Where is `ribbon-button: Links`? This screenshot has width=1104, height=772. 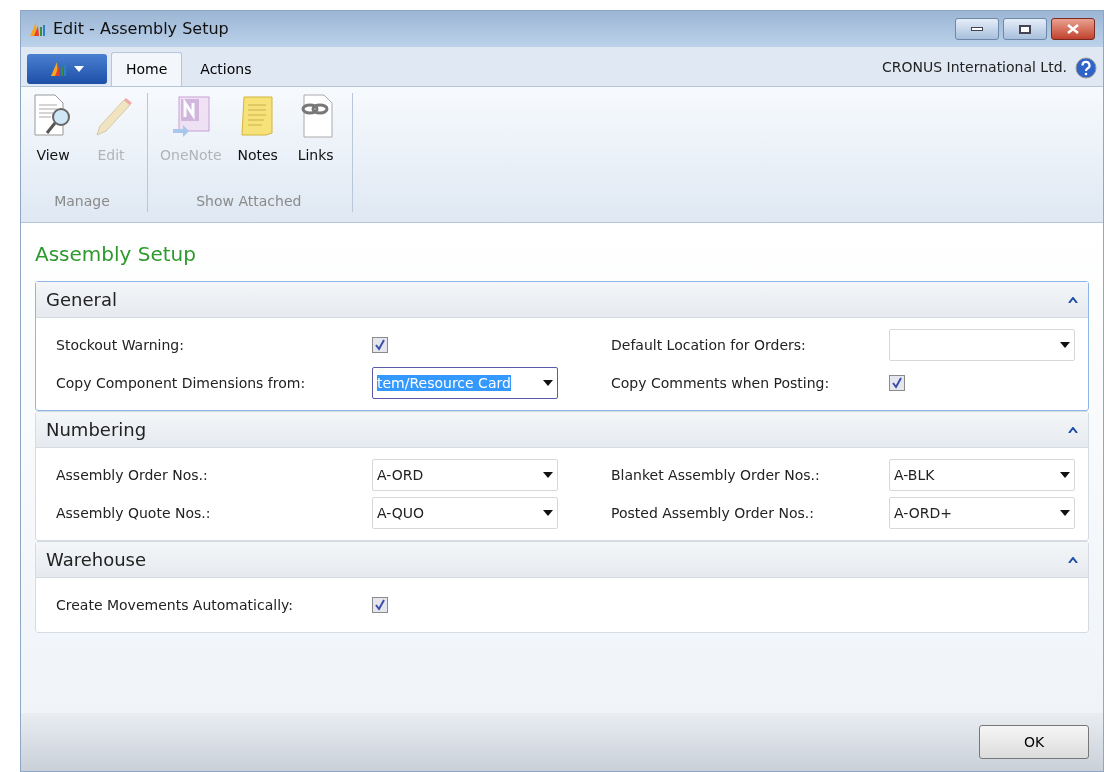
ribbon-button: Links is located at coordinates (315, 129).